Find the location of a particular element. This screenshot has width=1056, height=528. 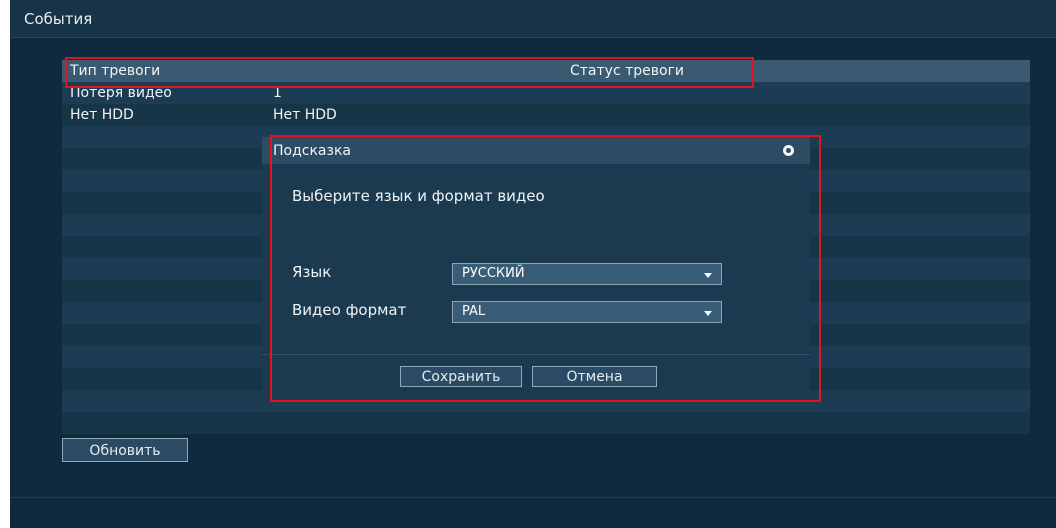

alarm-status-cell: Нет HDD is located at coordinates (305, 115).